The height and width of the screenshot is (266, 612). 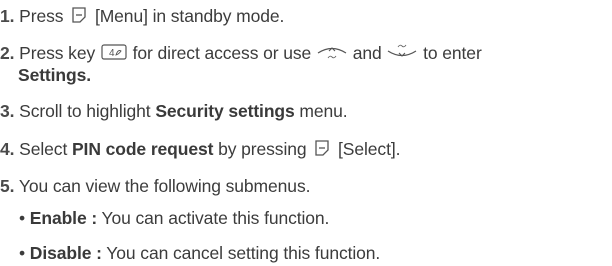 What do you see at coordinates (222, 53) in the screenshot?
I see `step-text: for direct access or use` at bounding box center [222, 53].